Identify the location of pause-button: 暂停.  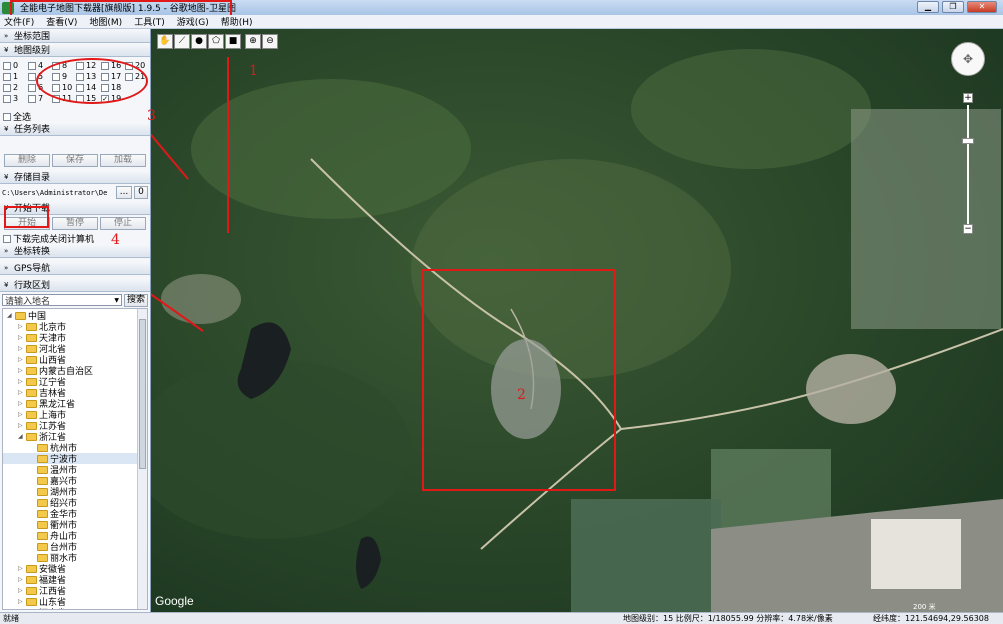
(75, 223).